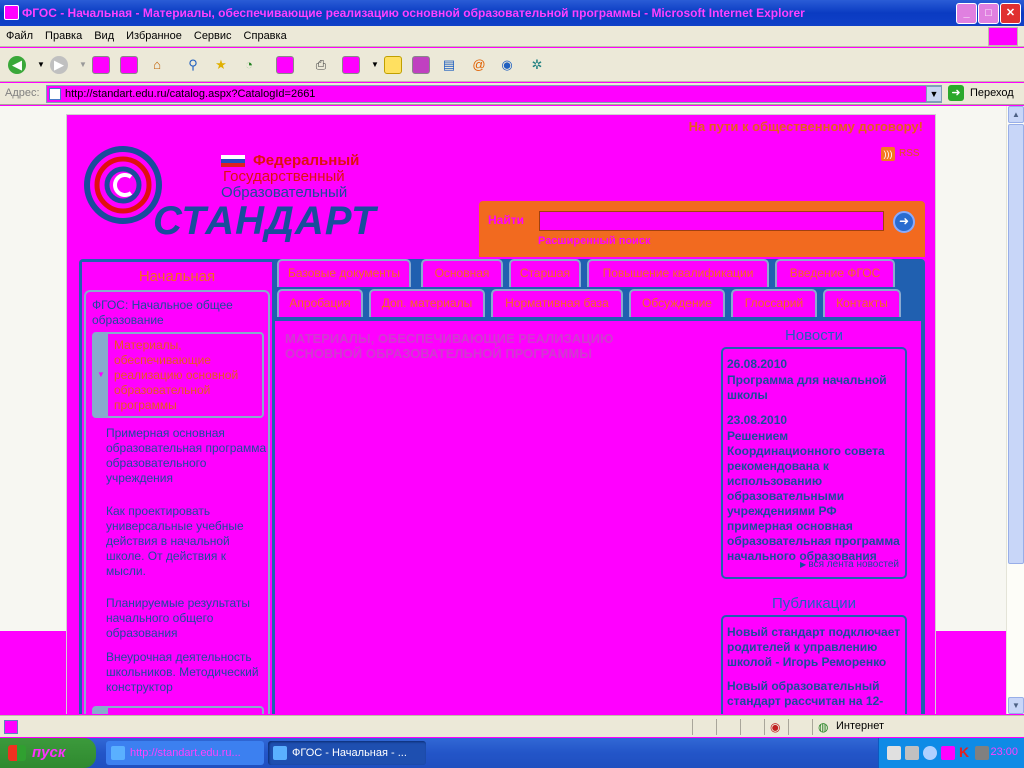  Describe the element at coordinates (63, 36) in the screenshot. I see `menu-edit: Правка` at that location.